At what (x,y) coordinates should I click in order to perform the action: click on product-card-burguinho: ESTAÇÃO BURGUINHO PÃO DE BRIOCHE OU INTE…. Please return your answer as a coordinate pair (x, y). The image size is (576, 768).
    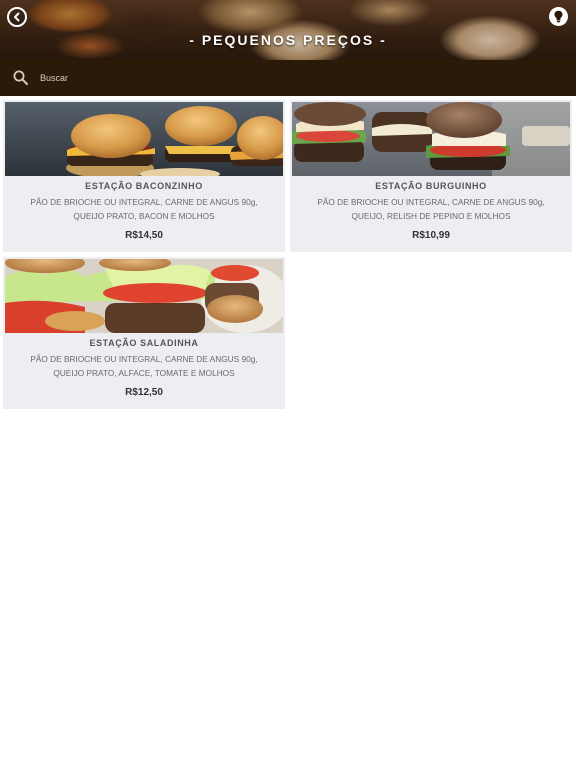
    Looking at the image, I should click on (431, 176).